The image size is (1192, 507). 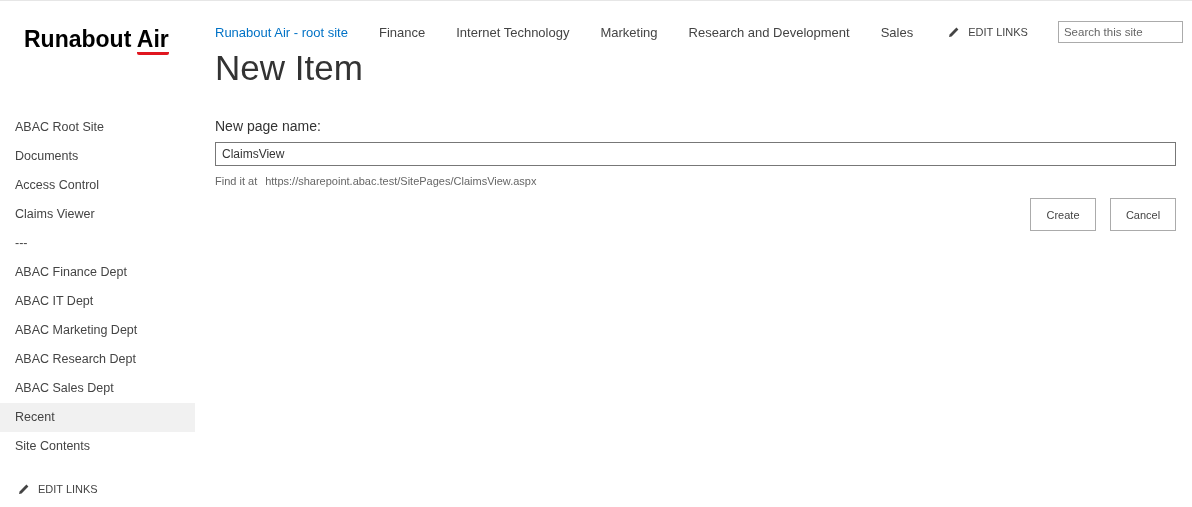 I want to click on sidebar-item: ABAC Finance Dept, so click(x=97, y=272).